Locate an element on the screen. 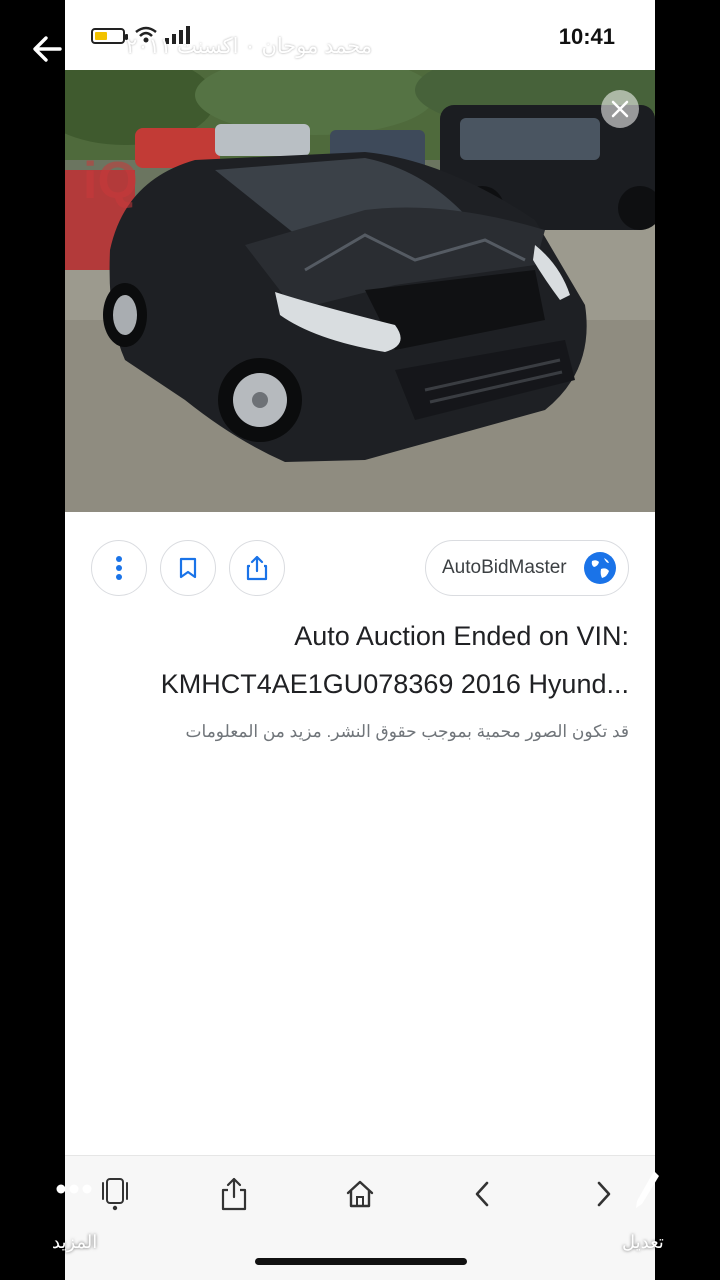 The height and width of the screenshot is (1280, 720). edit-label: تعديل is located at coordinates (643, 1242).